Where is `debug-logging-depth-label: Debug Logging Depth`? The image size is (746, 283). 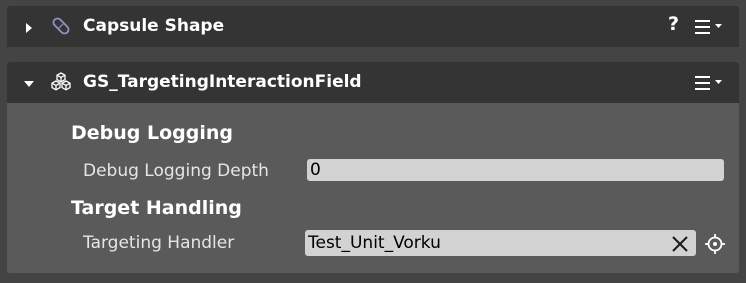 debug-logging-depth-label: Debug Logging Depth is located at coordinates (176, 171).